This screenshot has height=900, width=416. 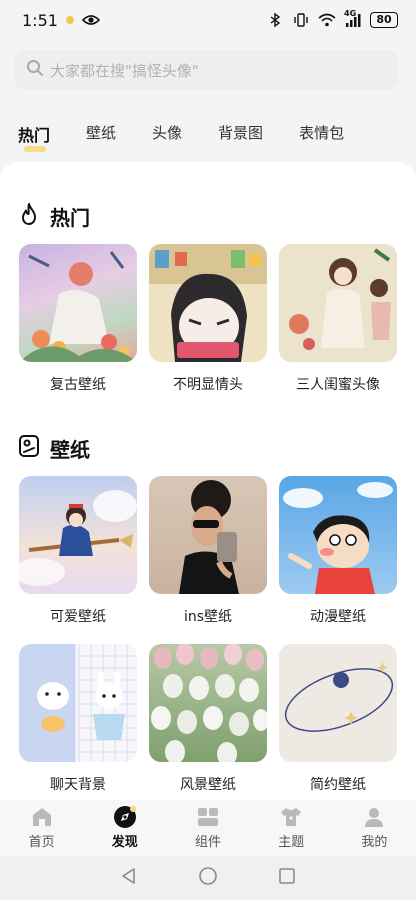 What do you see at coordinates (208, 785) in the screenshot?
I see `card-label: 风景壁纸` at bounding box center [208, 785].